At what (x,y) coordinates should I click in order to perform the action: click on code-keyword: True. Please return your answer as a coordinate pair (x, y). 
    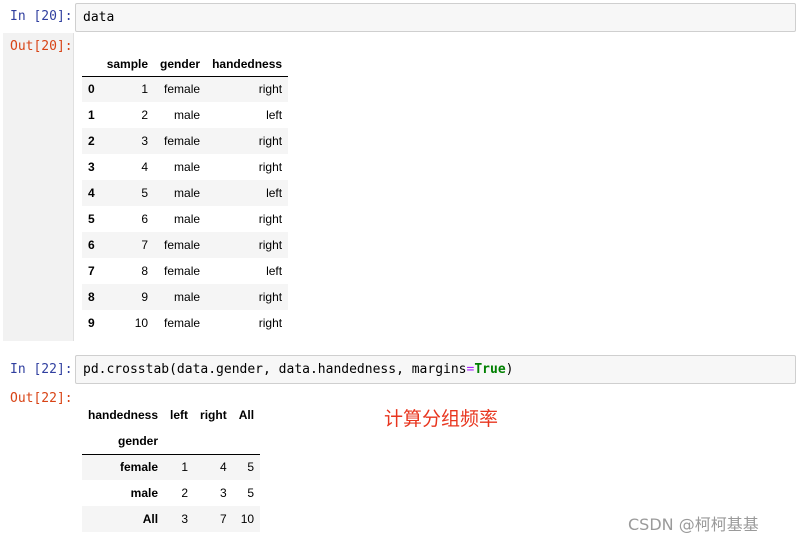
    Looking at the image, I should click on (490, 369).